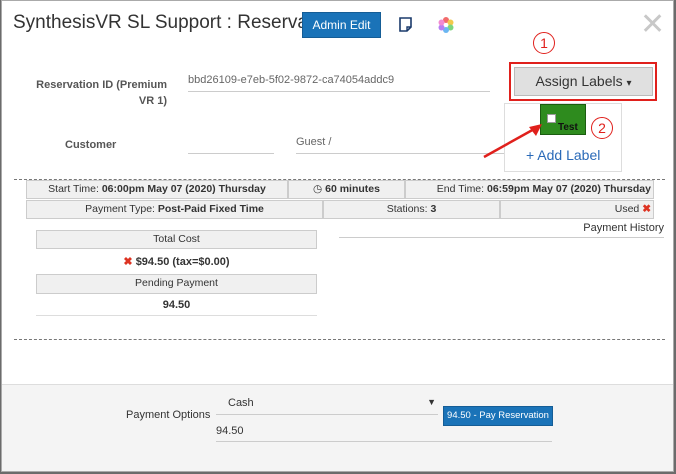  What do you see at coordinates (120, 209) in the screenshot?
I see `payment-type-label: Payment Type:` at bounding box center [120, 209].